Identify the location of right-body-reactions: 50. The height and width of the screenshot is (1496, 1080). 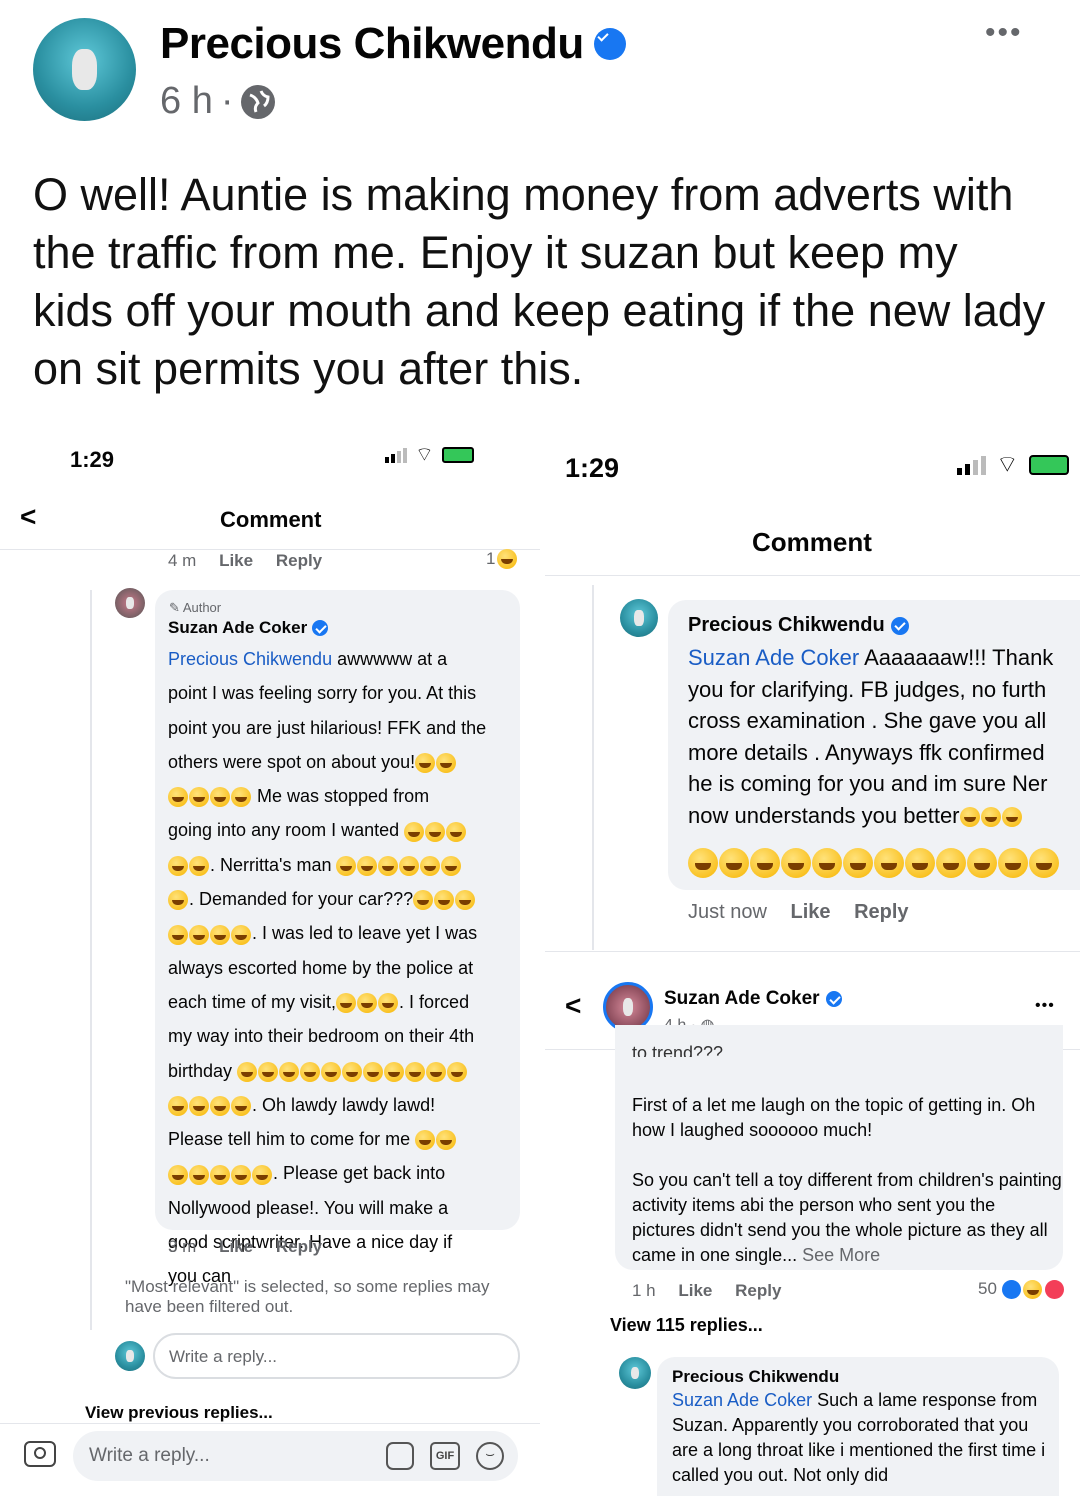
(1021, 1289).